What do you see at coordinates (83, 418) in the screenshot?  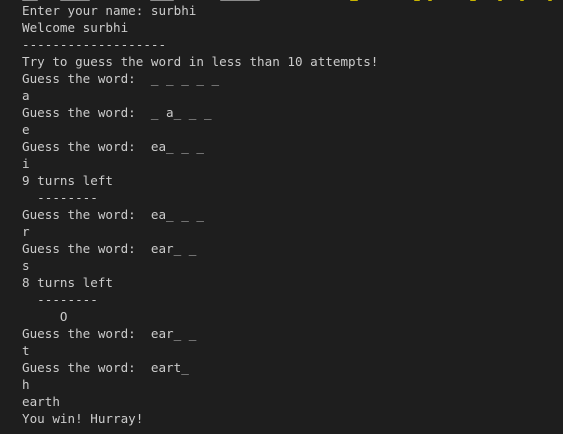 I see `terminal-line: You win! Hurray!` at bounding box center [83, 418].